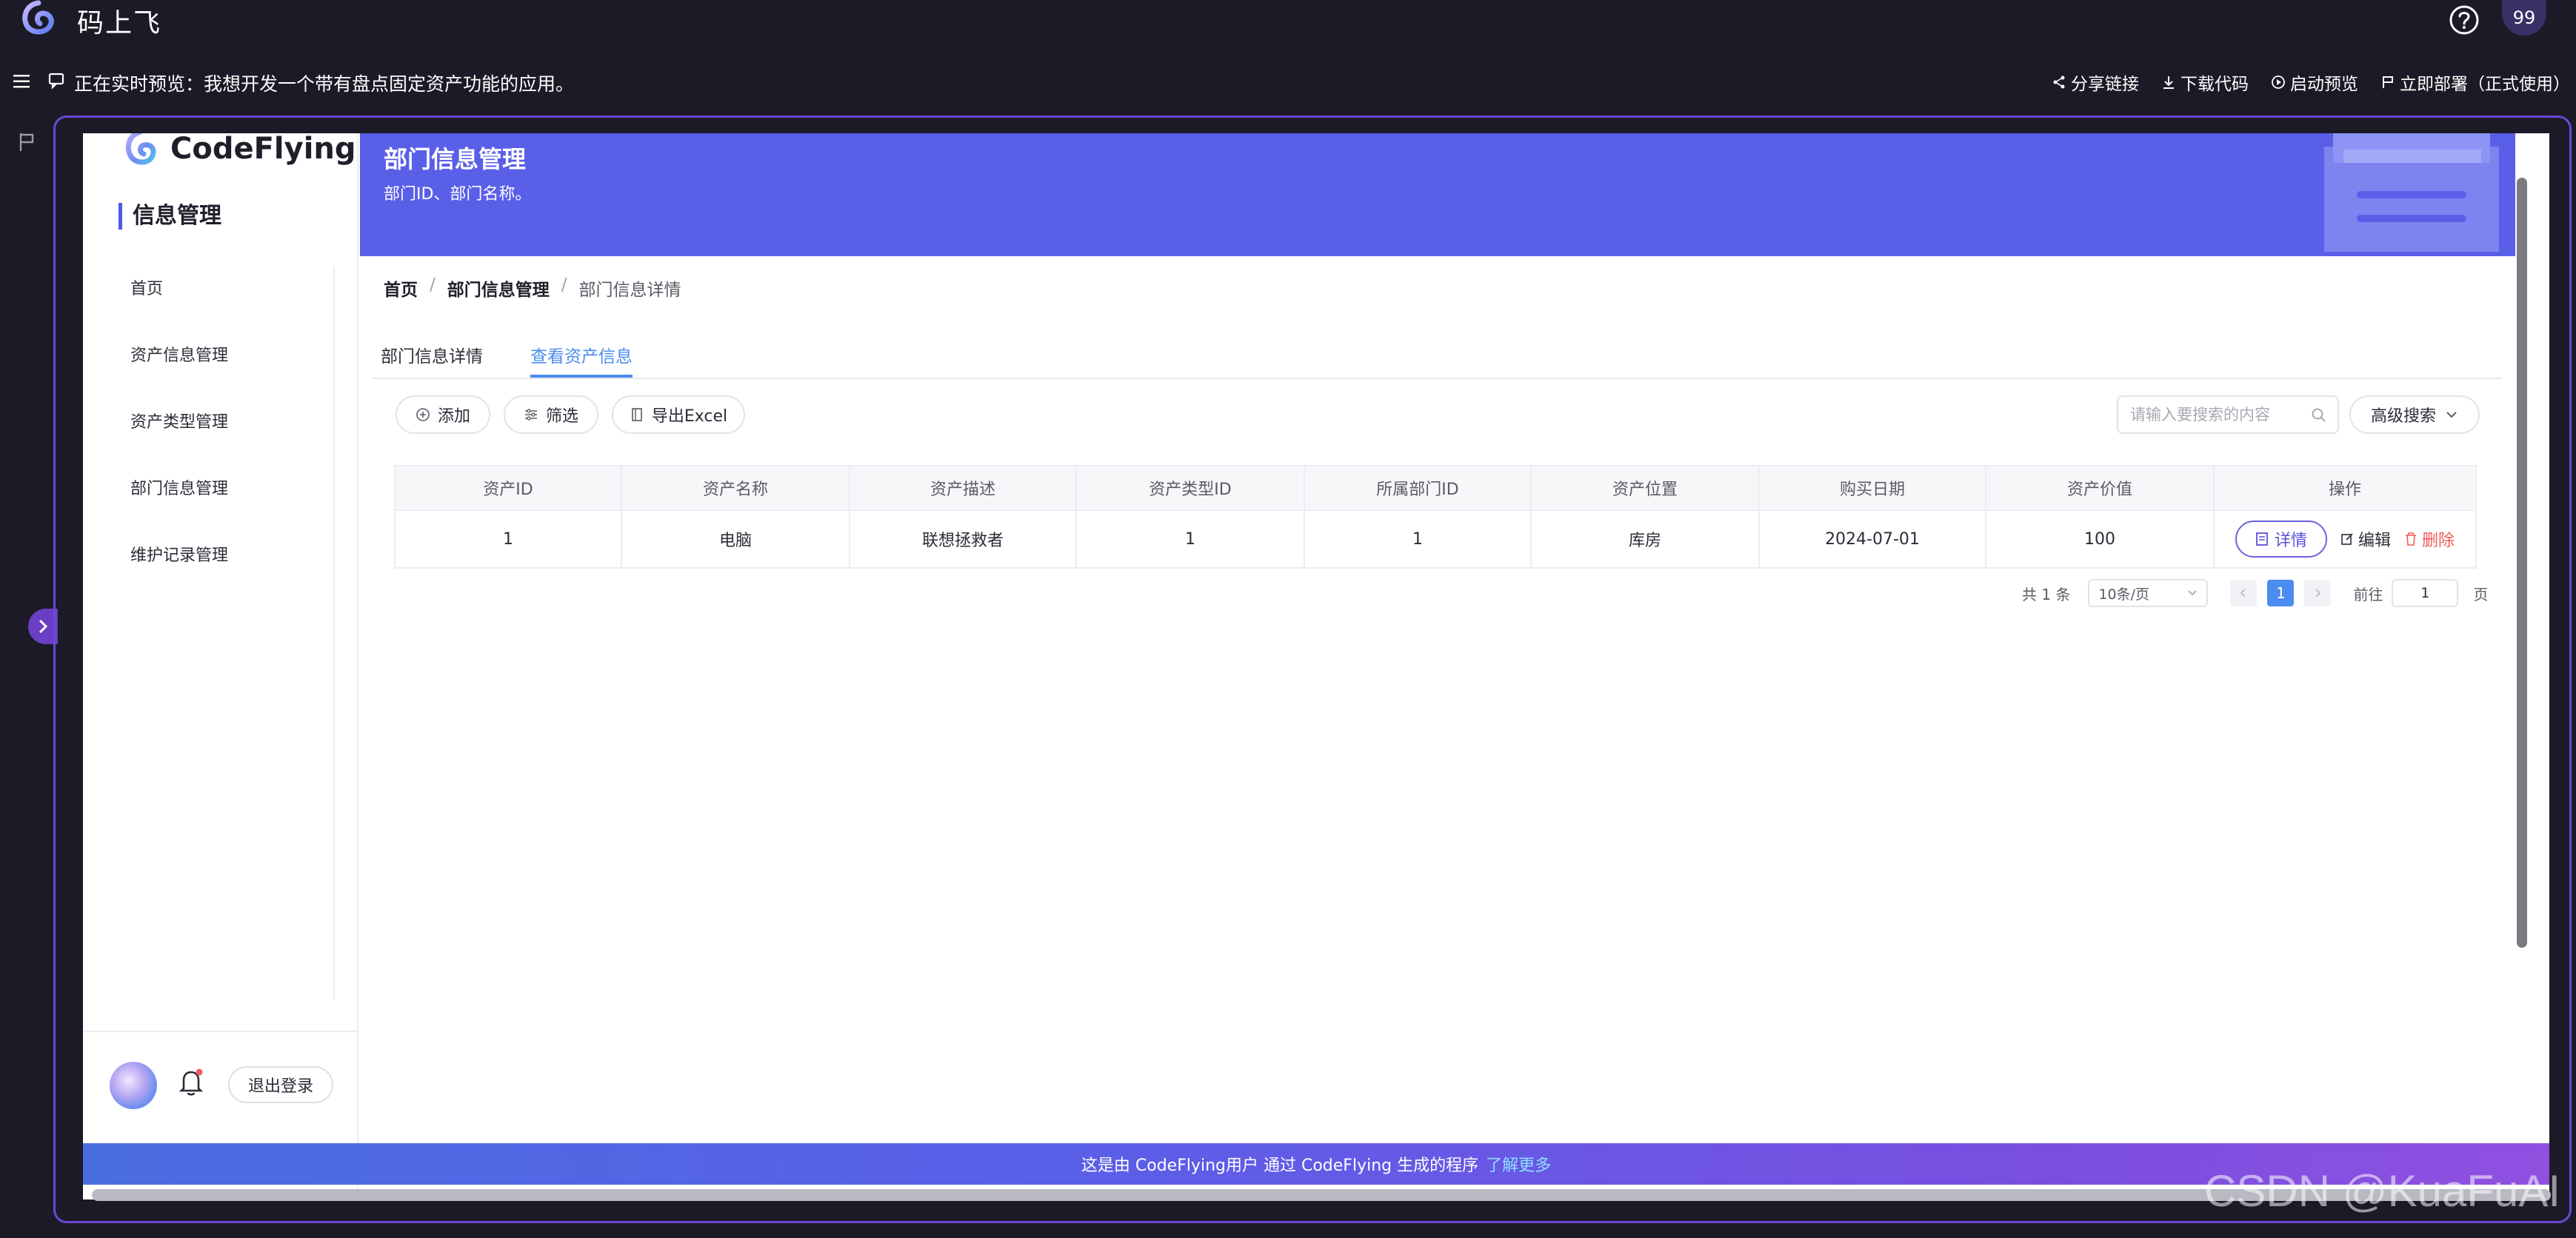  Describe the element at coordinates (43, 626) in the screenshot. I see `chevron-right-icon` at that location.